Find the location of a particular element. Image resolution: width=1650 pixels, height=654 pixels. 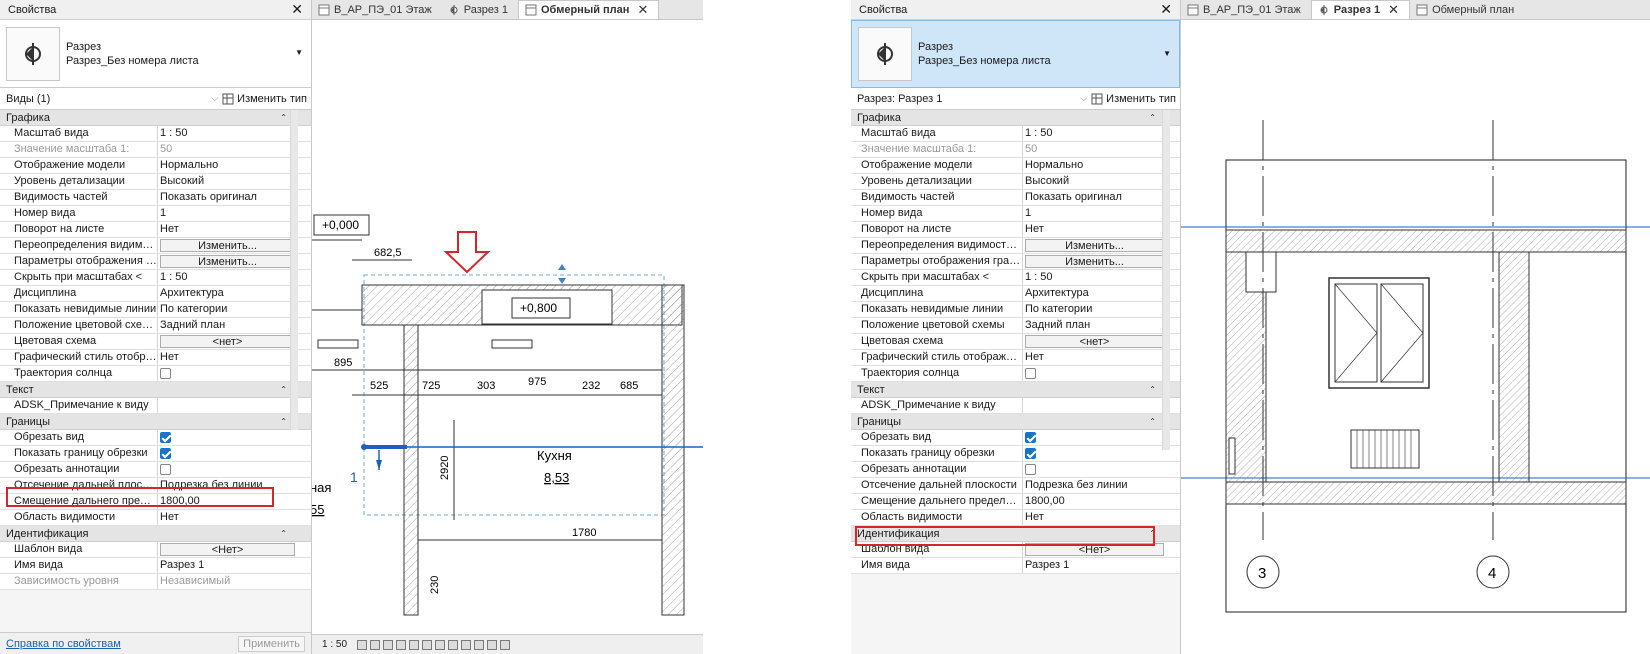

property-value: По категории is located at coordinates (234, 309).